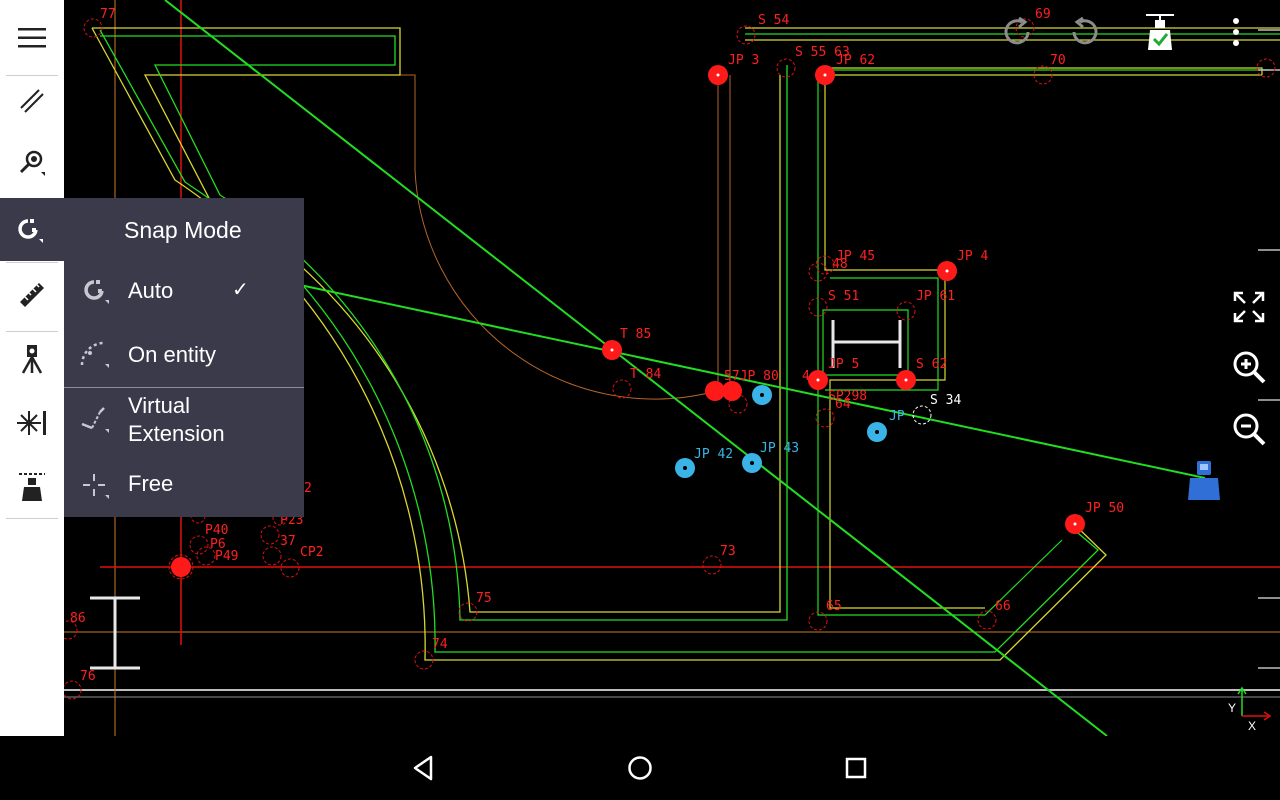 The width and height of the screenshot is (1280, 800). I want to click on snap-option-on-entity: On entity, so click(184, 355).